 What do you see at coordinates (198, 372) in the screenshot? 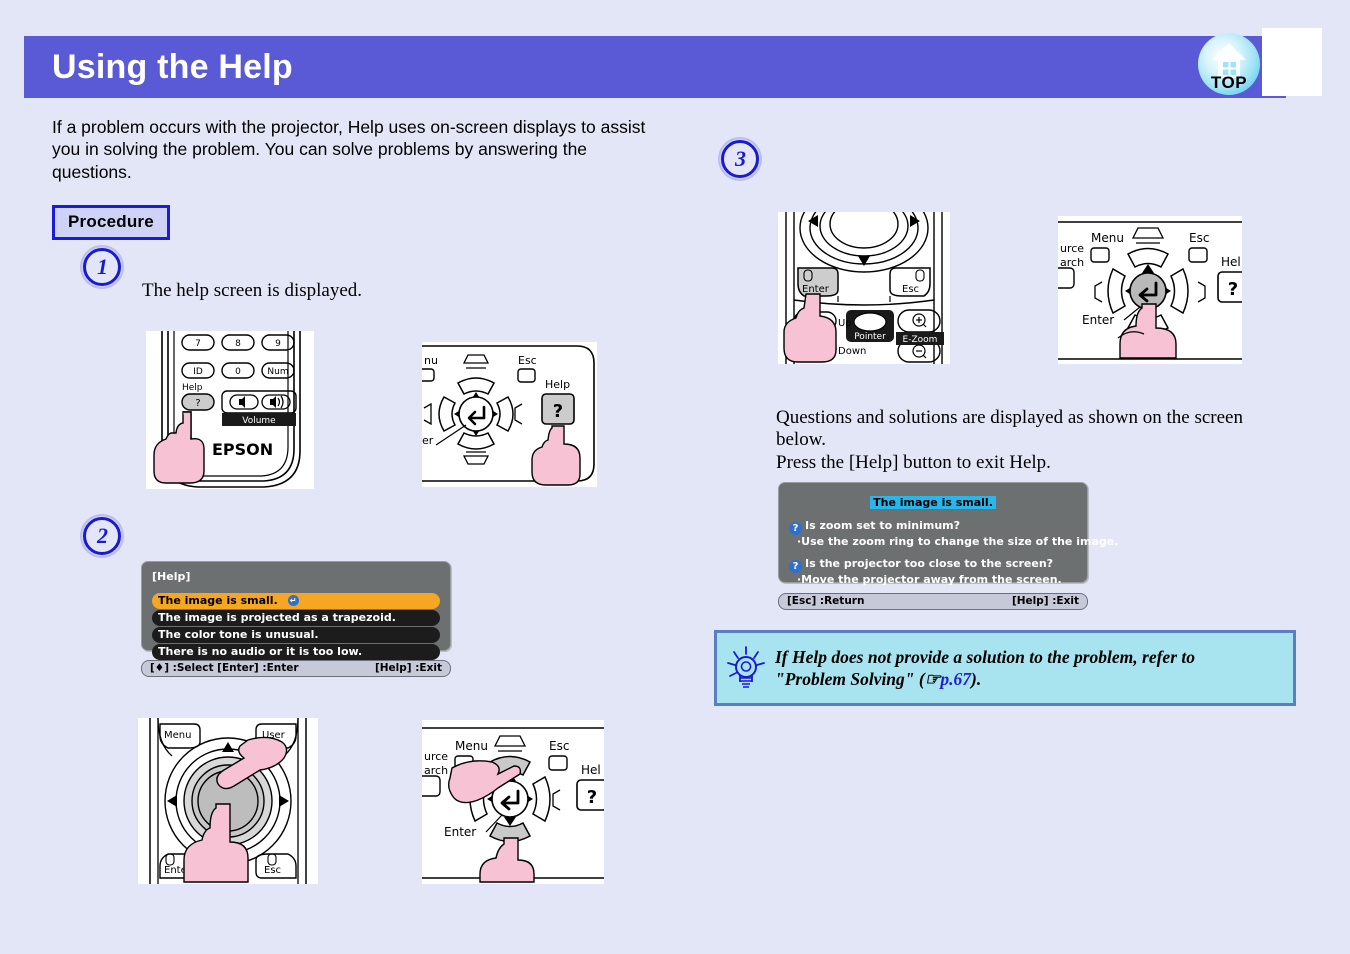
I see `remote-key-id: ID` at bounding box center [198, 372].